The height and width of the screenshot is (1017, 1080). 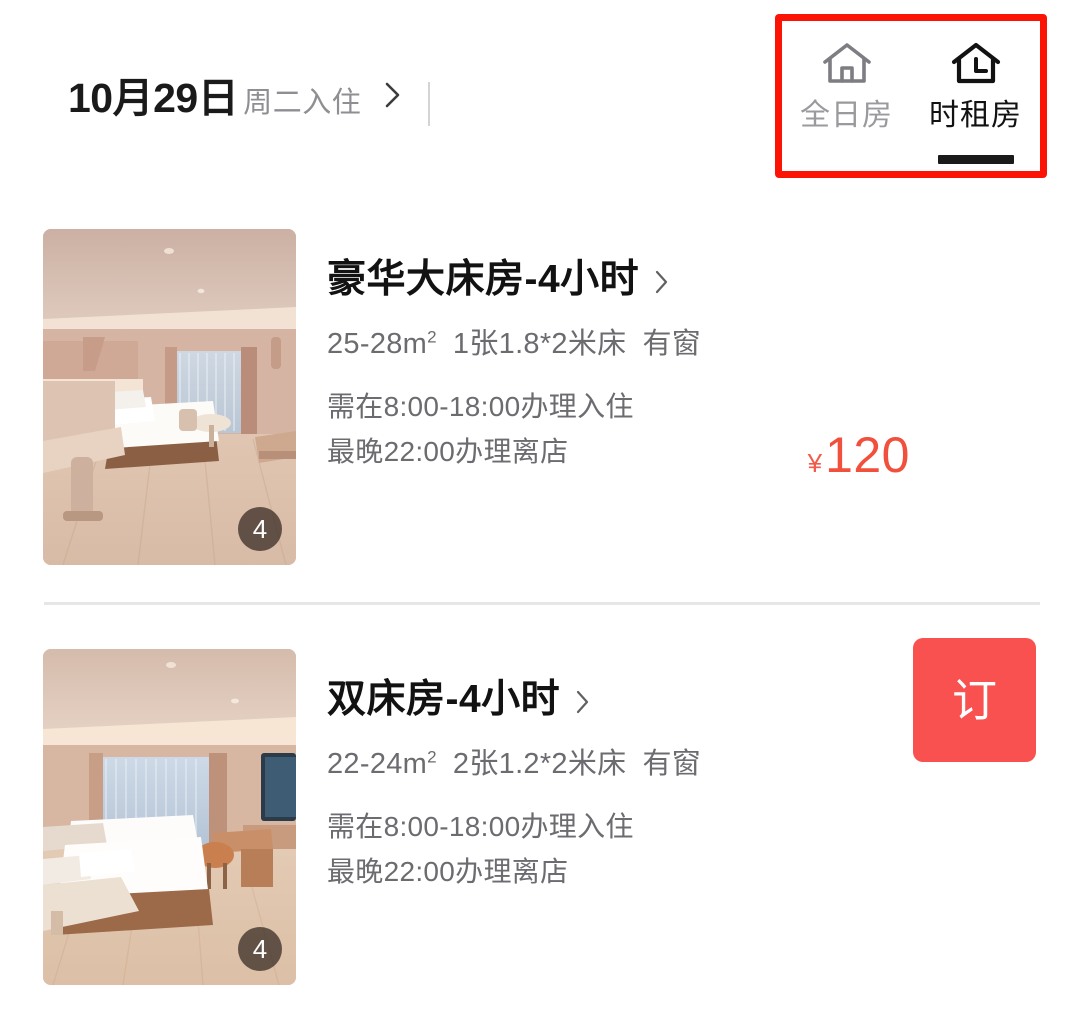 I want to click on header-vertical-divider, so click(x=429, y=104).